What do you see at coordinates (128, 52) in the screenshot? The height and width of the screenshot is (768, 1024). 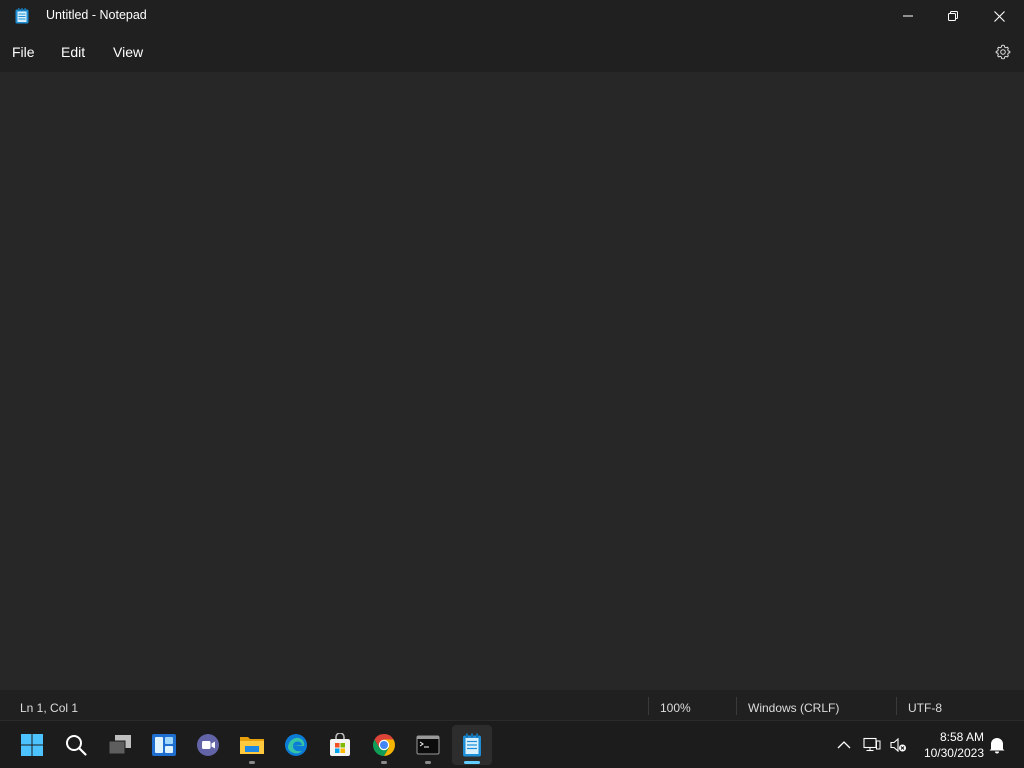 I see `menu-view: View` at bounding box center [128, 52].